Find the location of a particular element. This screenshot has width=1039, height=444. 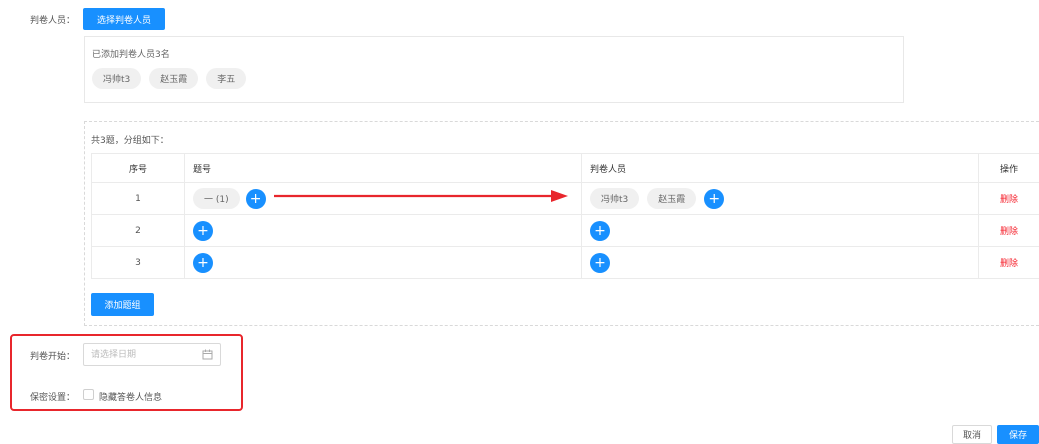

added-graders-count: 已添加判卷人员3名 is located at coordinates (131, 55).